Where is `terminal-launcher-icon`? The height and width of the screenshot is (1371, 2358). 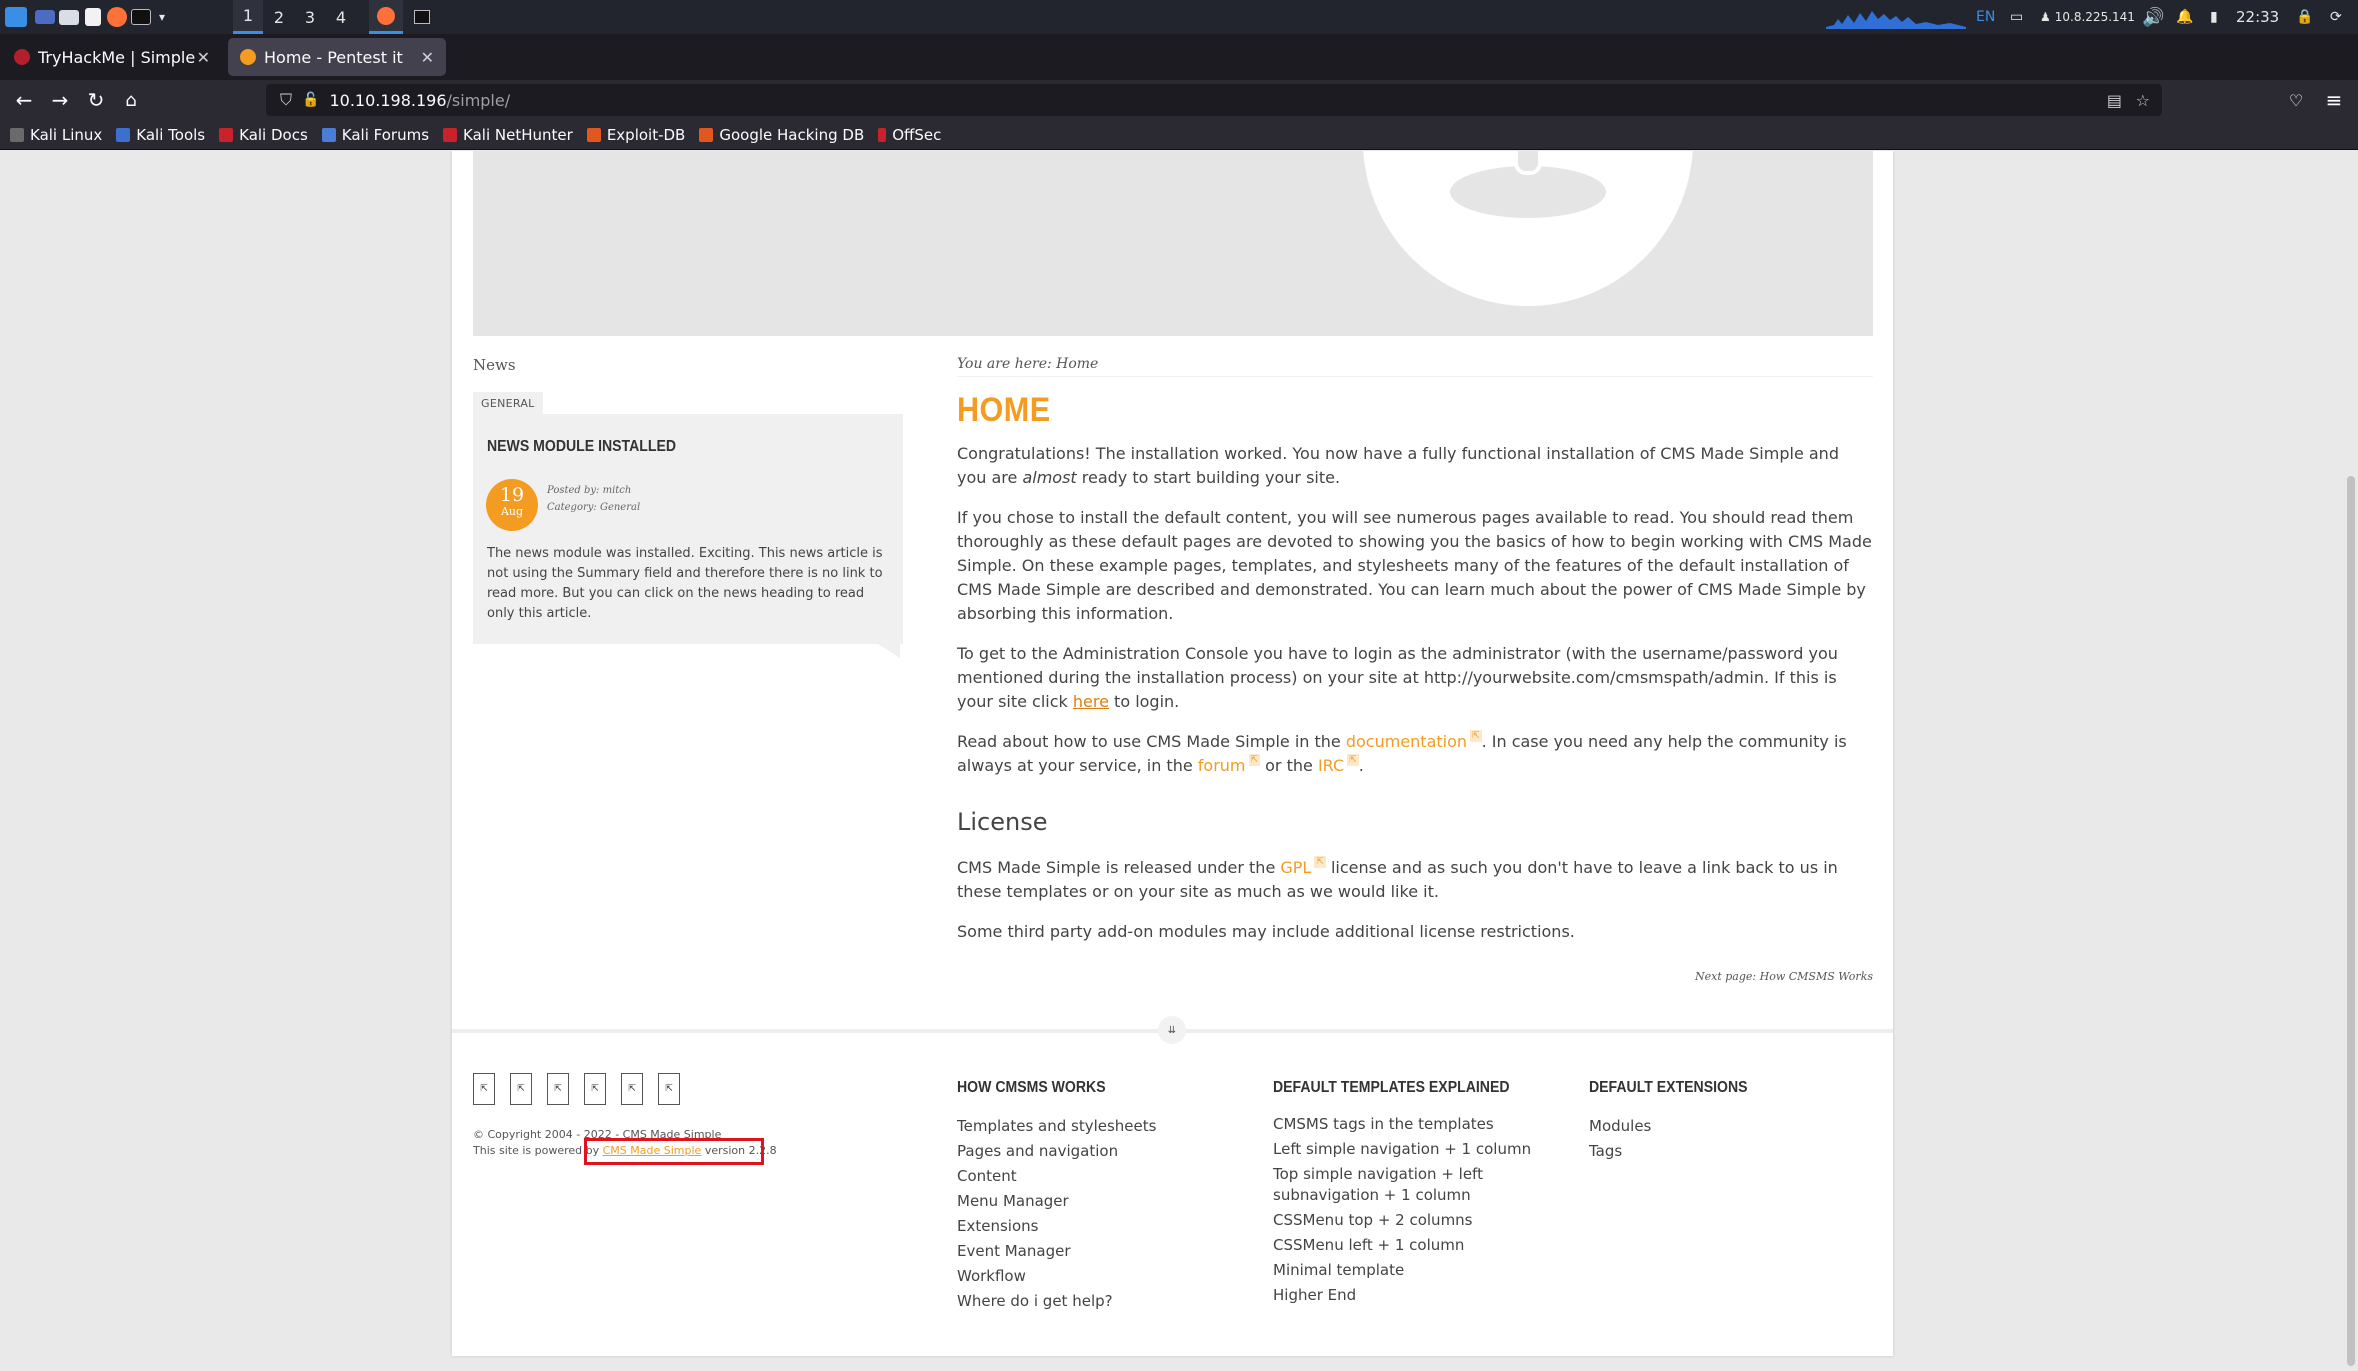 terminal-launcher-icon is located at coordinates (141, 17).